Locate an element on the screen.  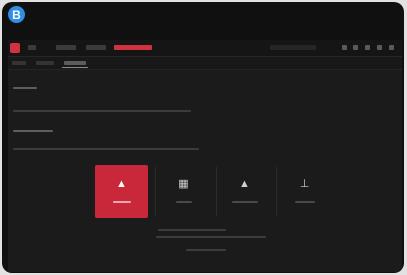
search-field is located at coordinates (293, 47).